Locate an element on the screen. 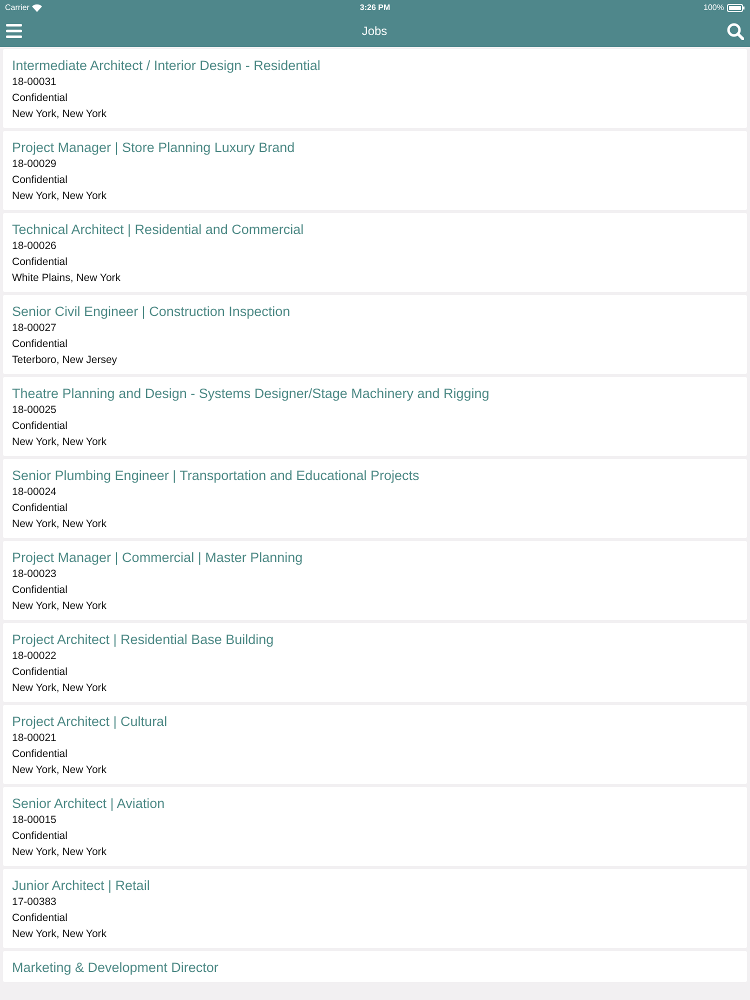 This screenshot has height=1000, width=750. job-title: Senior Civil Engineer | Construction Inspection is located at coordinates (375, 311).